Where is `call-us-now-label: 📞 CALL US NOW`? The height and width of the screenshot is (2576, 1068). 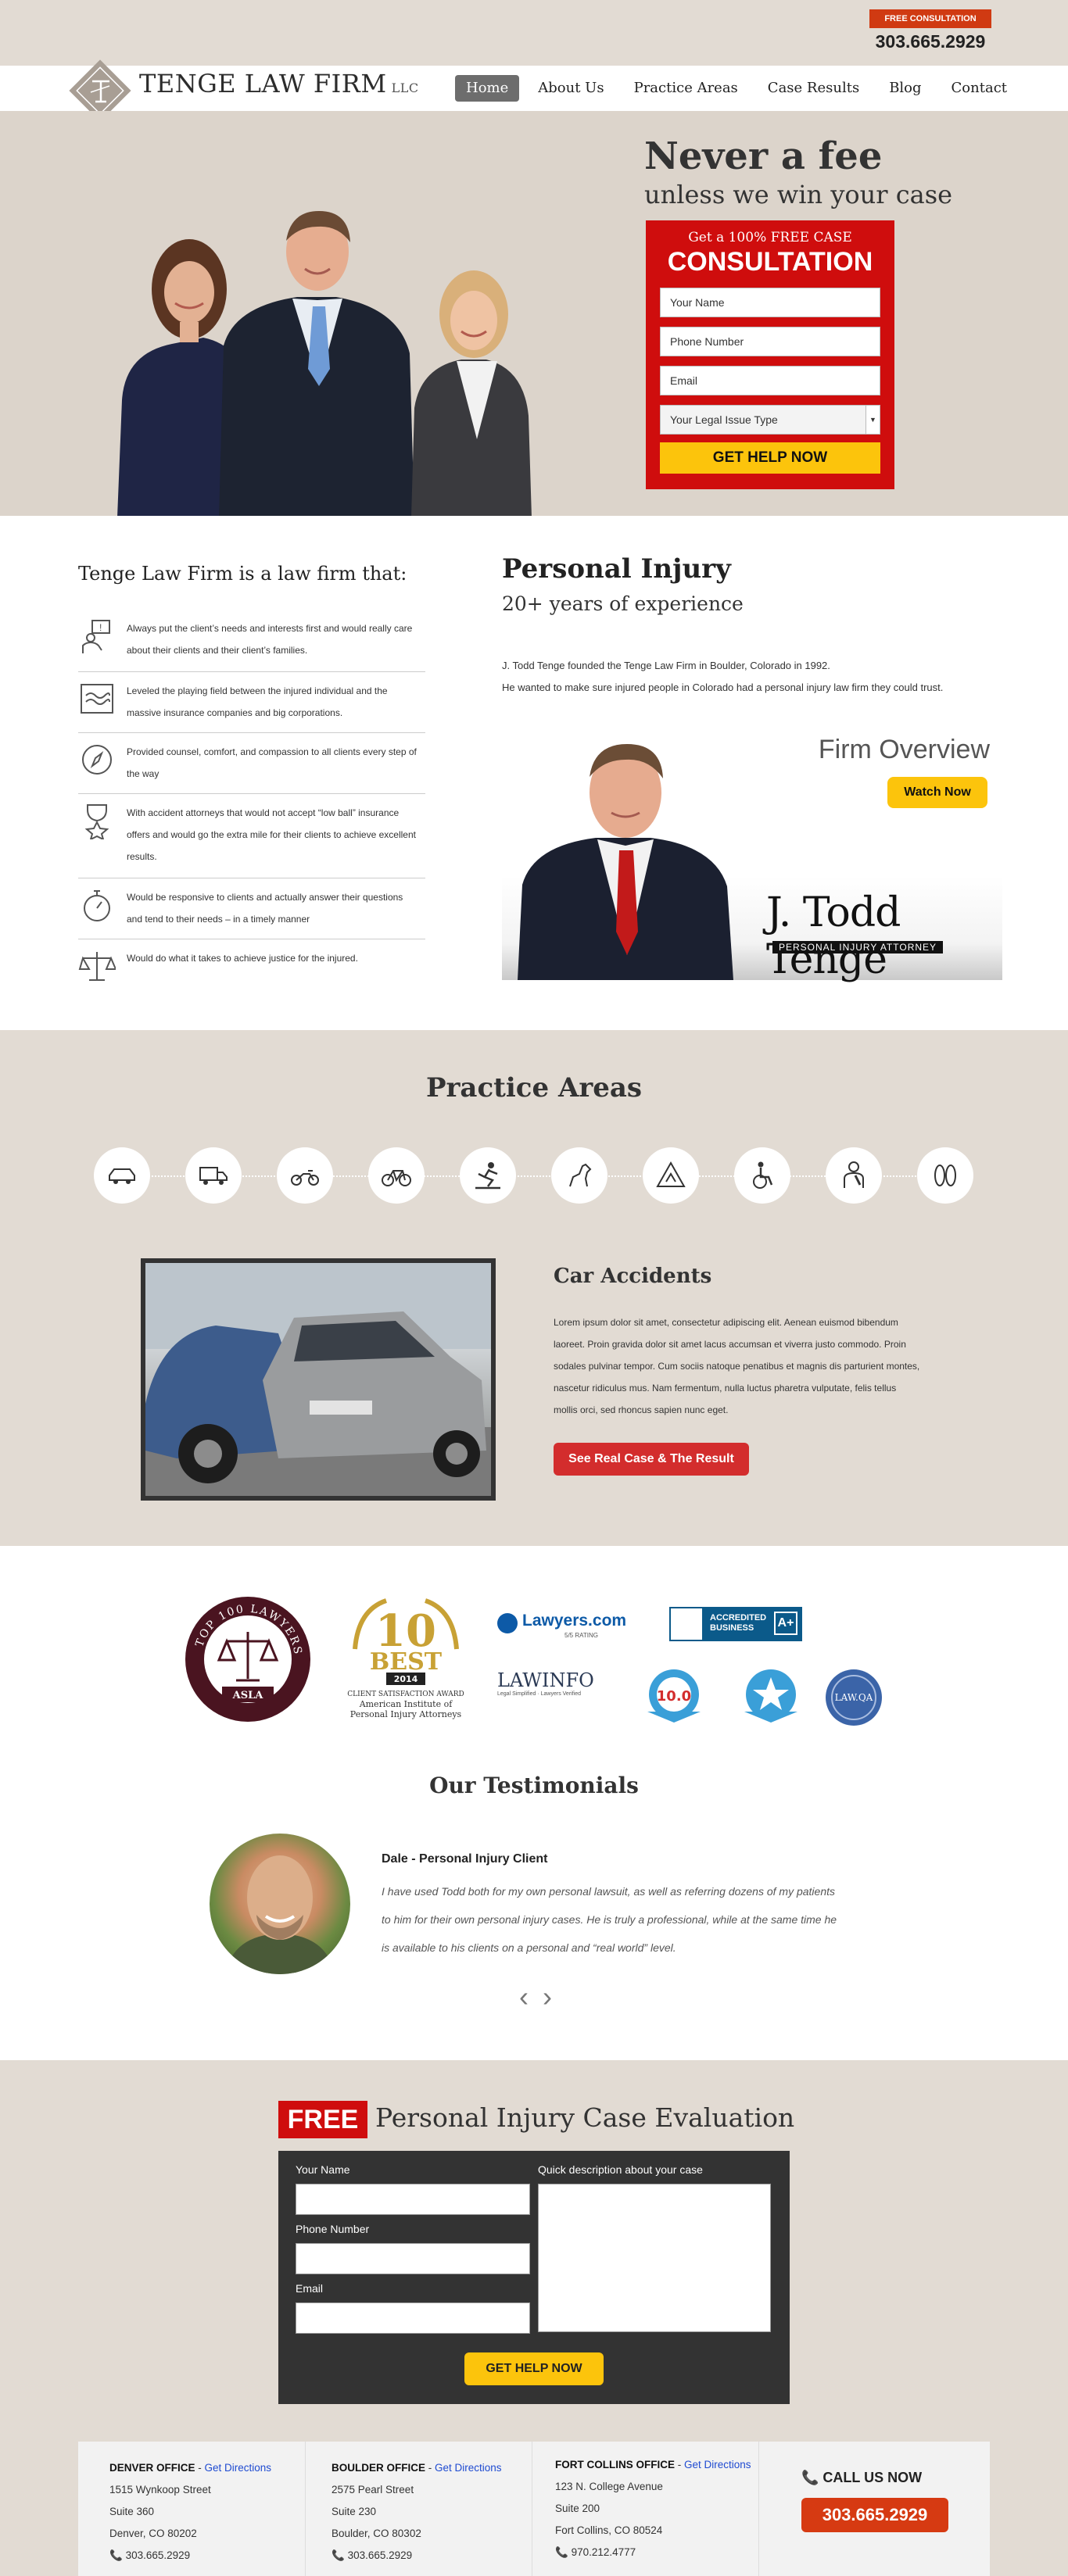 call-us-now-label: 📞 CALL US NOW is located at coordinates (861, 2478).